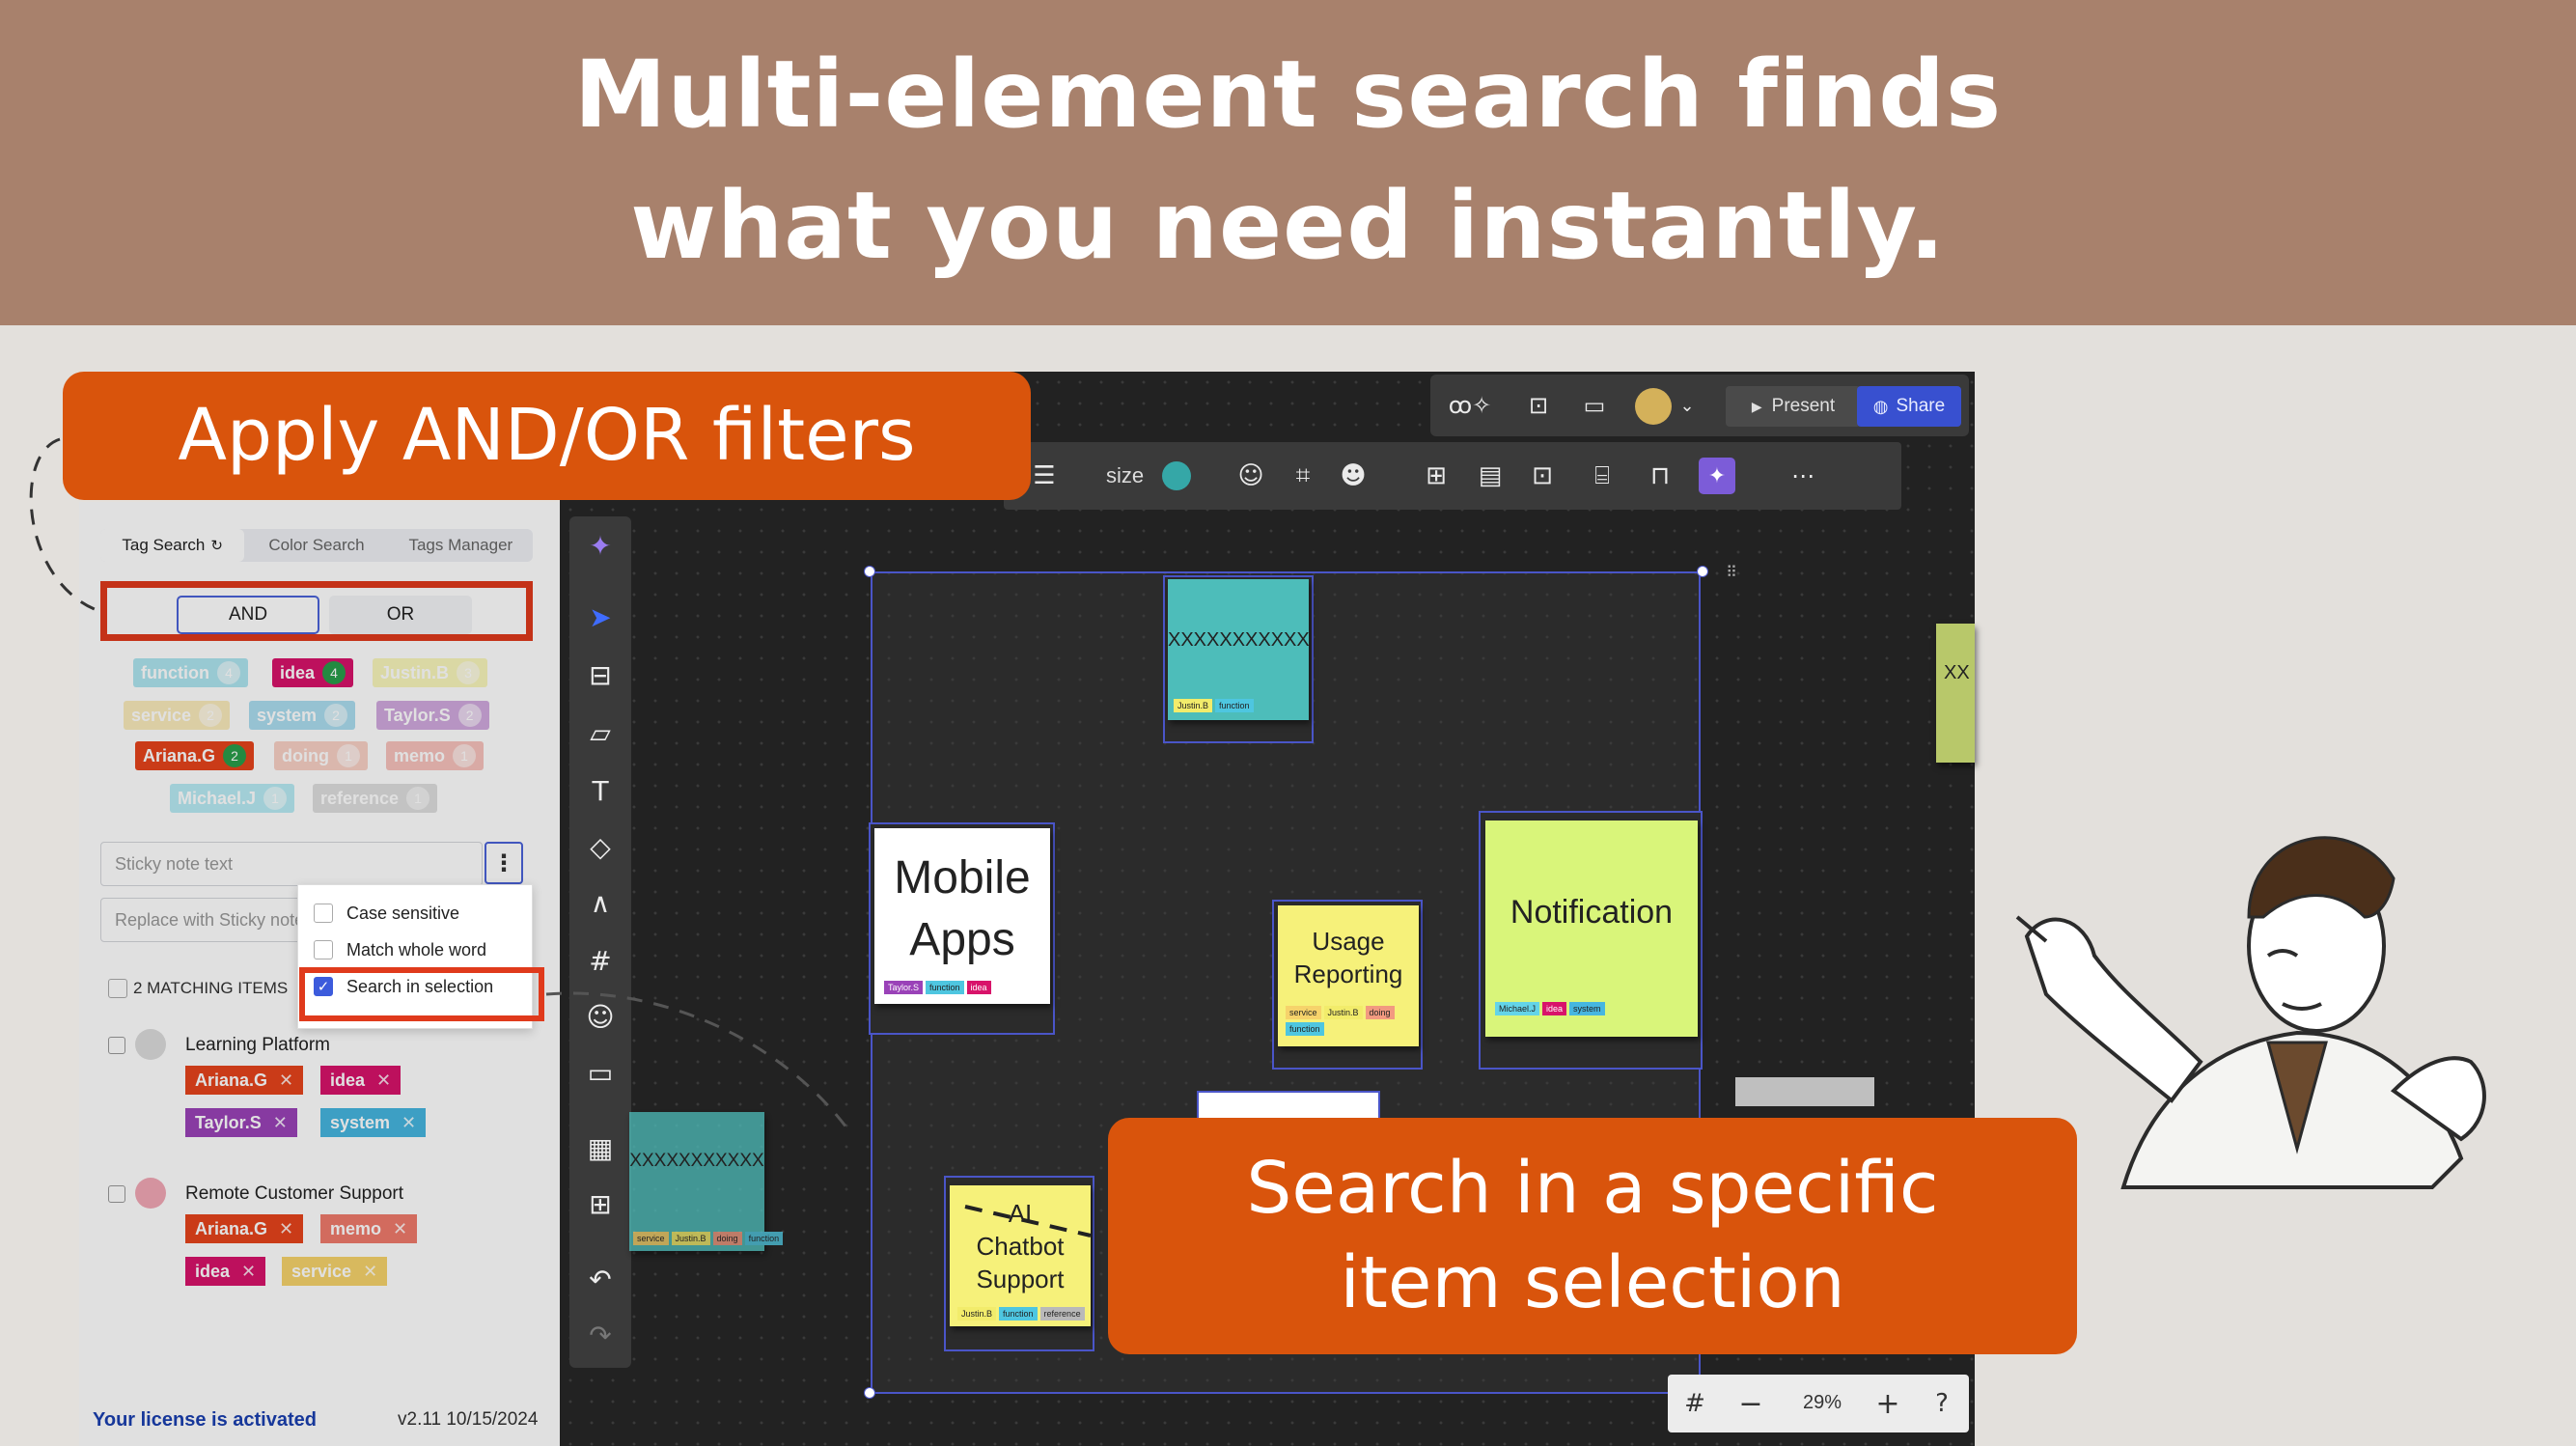 The height and width of the screenshot is (1446, 2576). I want to click on add-icon: ⊞, so click(600, 1203).